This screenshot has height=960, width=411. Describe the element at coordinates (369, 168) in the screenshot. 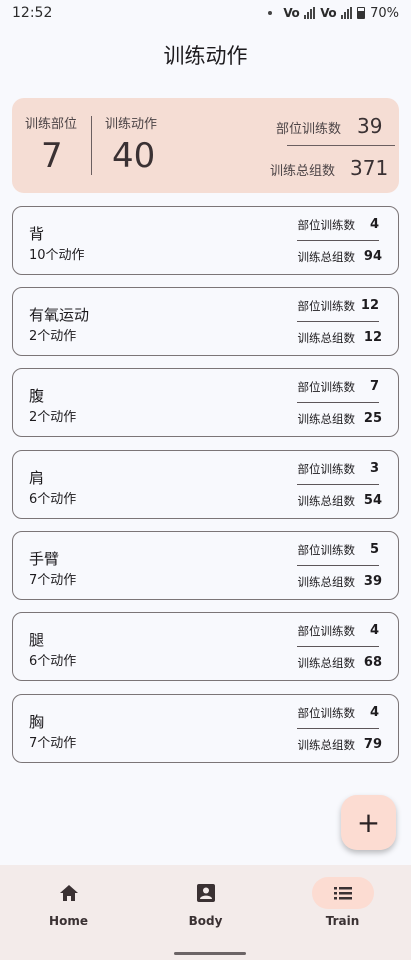

I see `total-sets-value: 371` at that location.